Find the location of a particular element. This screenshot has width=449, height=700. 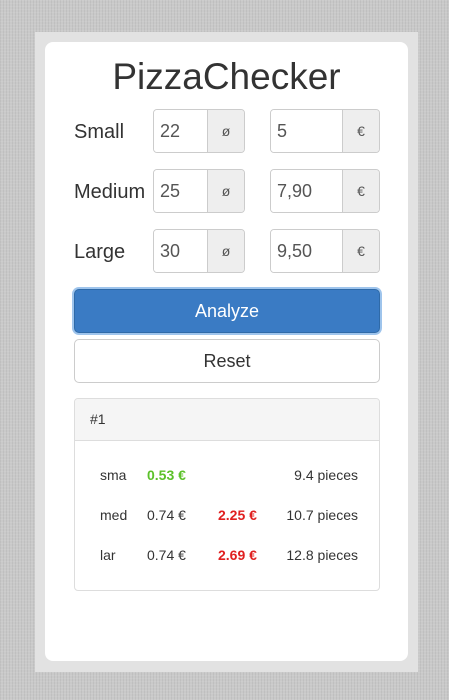

analyze-button: Analyze is located at coordinates (227, 311).